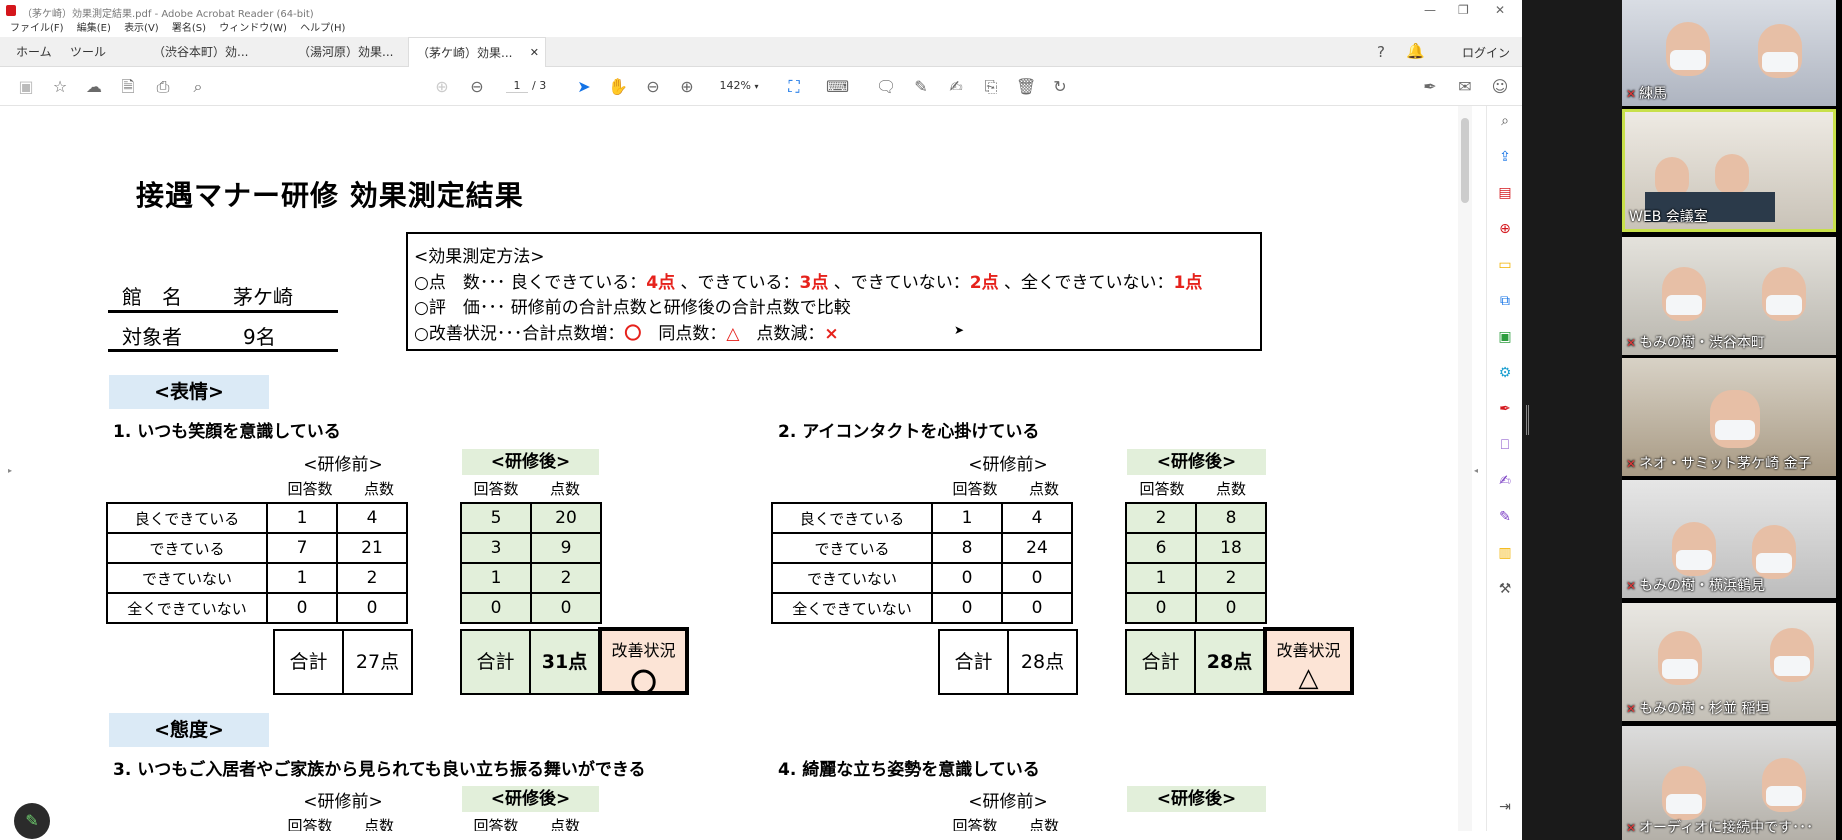 This screenshot has height=840, width=1842. Describe the element at coordinates (163, 87) in the screenshot. I see `print-icon: ⎙` at that location.